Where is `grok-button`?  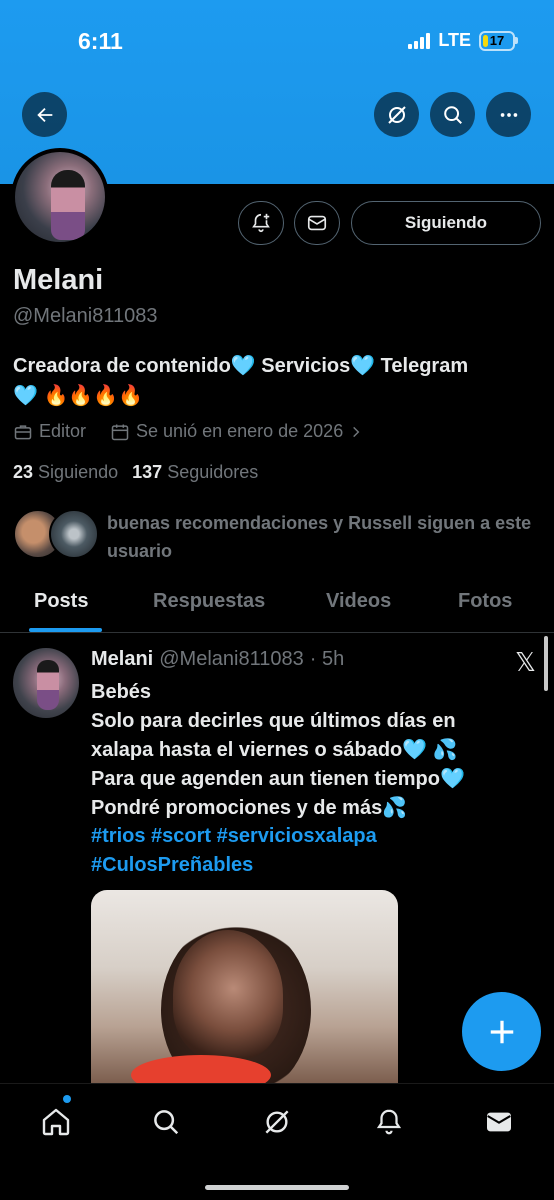
grok-button is located at coordinates (396, 114).